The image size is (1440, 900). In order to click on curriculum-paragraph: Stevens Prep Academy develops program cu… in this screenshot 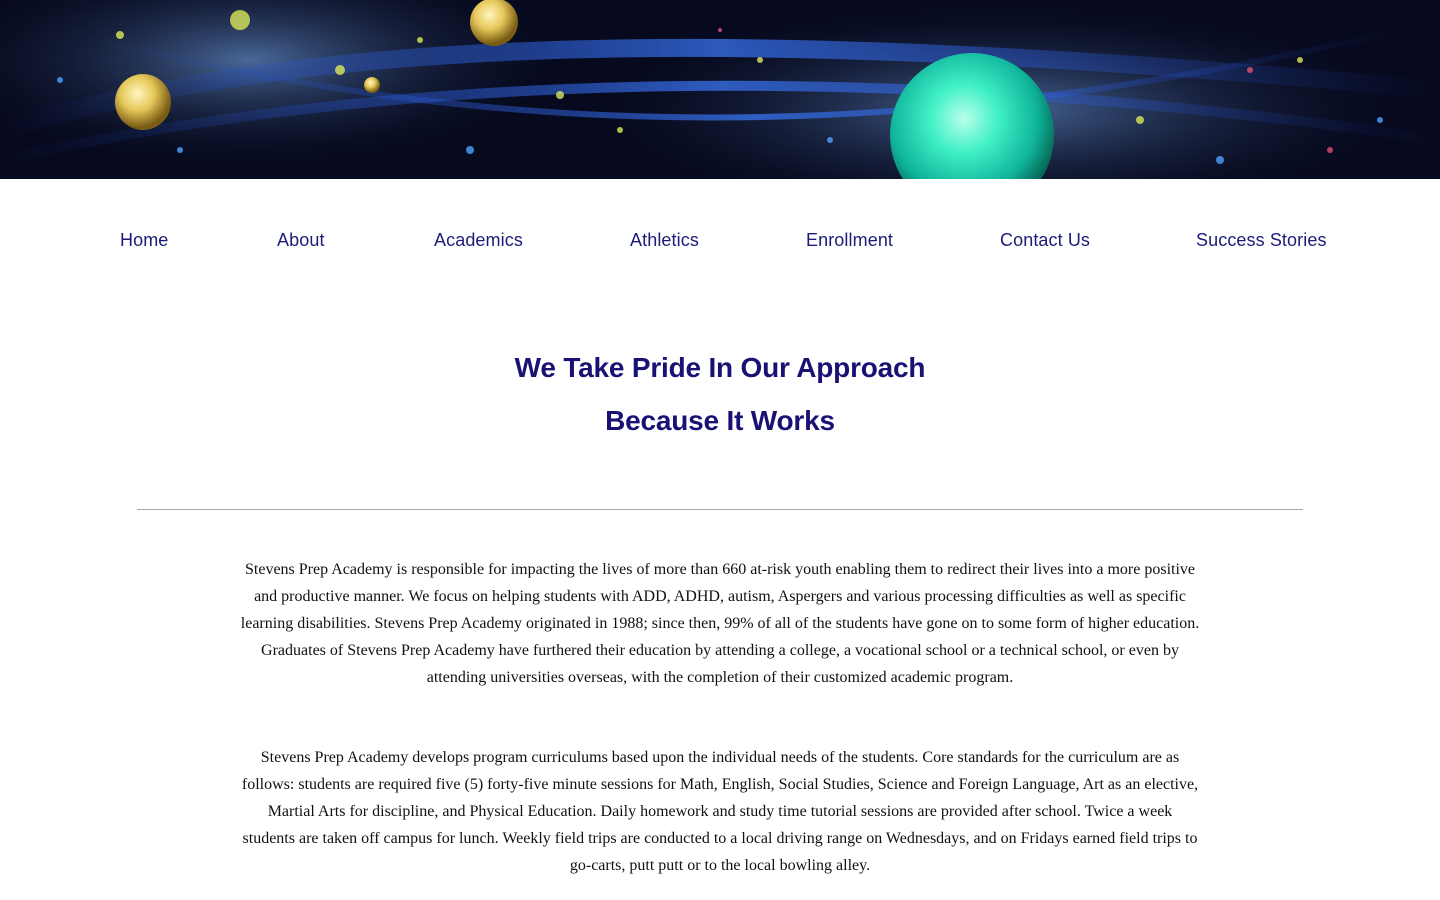, I will do `click(720, 811)`.